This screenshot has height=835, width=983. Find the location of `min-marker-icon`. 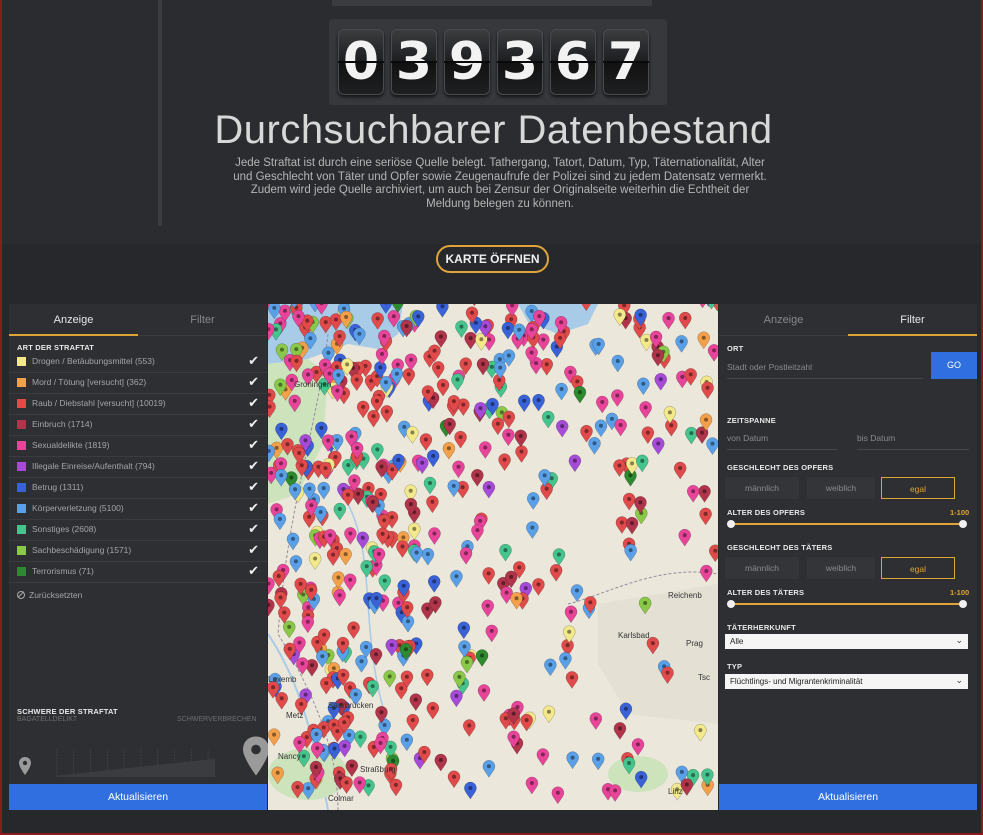

min-marker-icon is located at coordinates (25, 766).